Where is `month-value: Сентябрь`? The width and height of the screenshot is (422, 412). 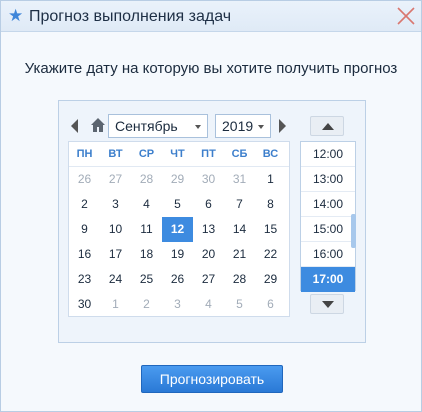 month-value: Сентябрь is located at coordinates (146, 126).